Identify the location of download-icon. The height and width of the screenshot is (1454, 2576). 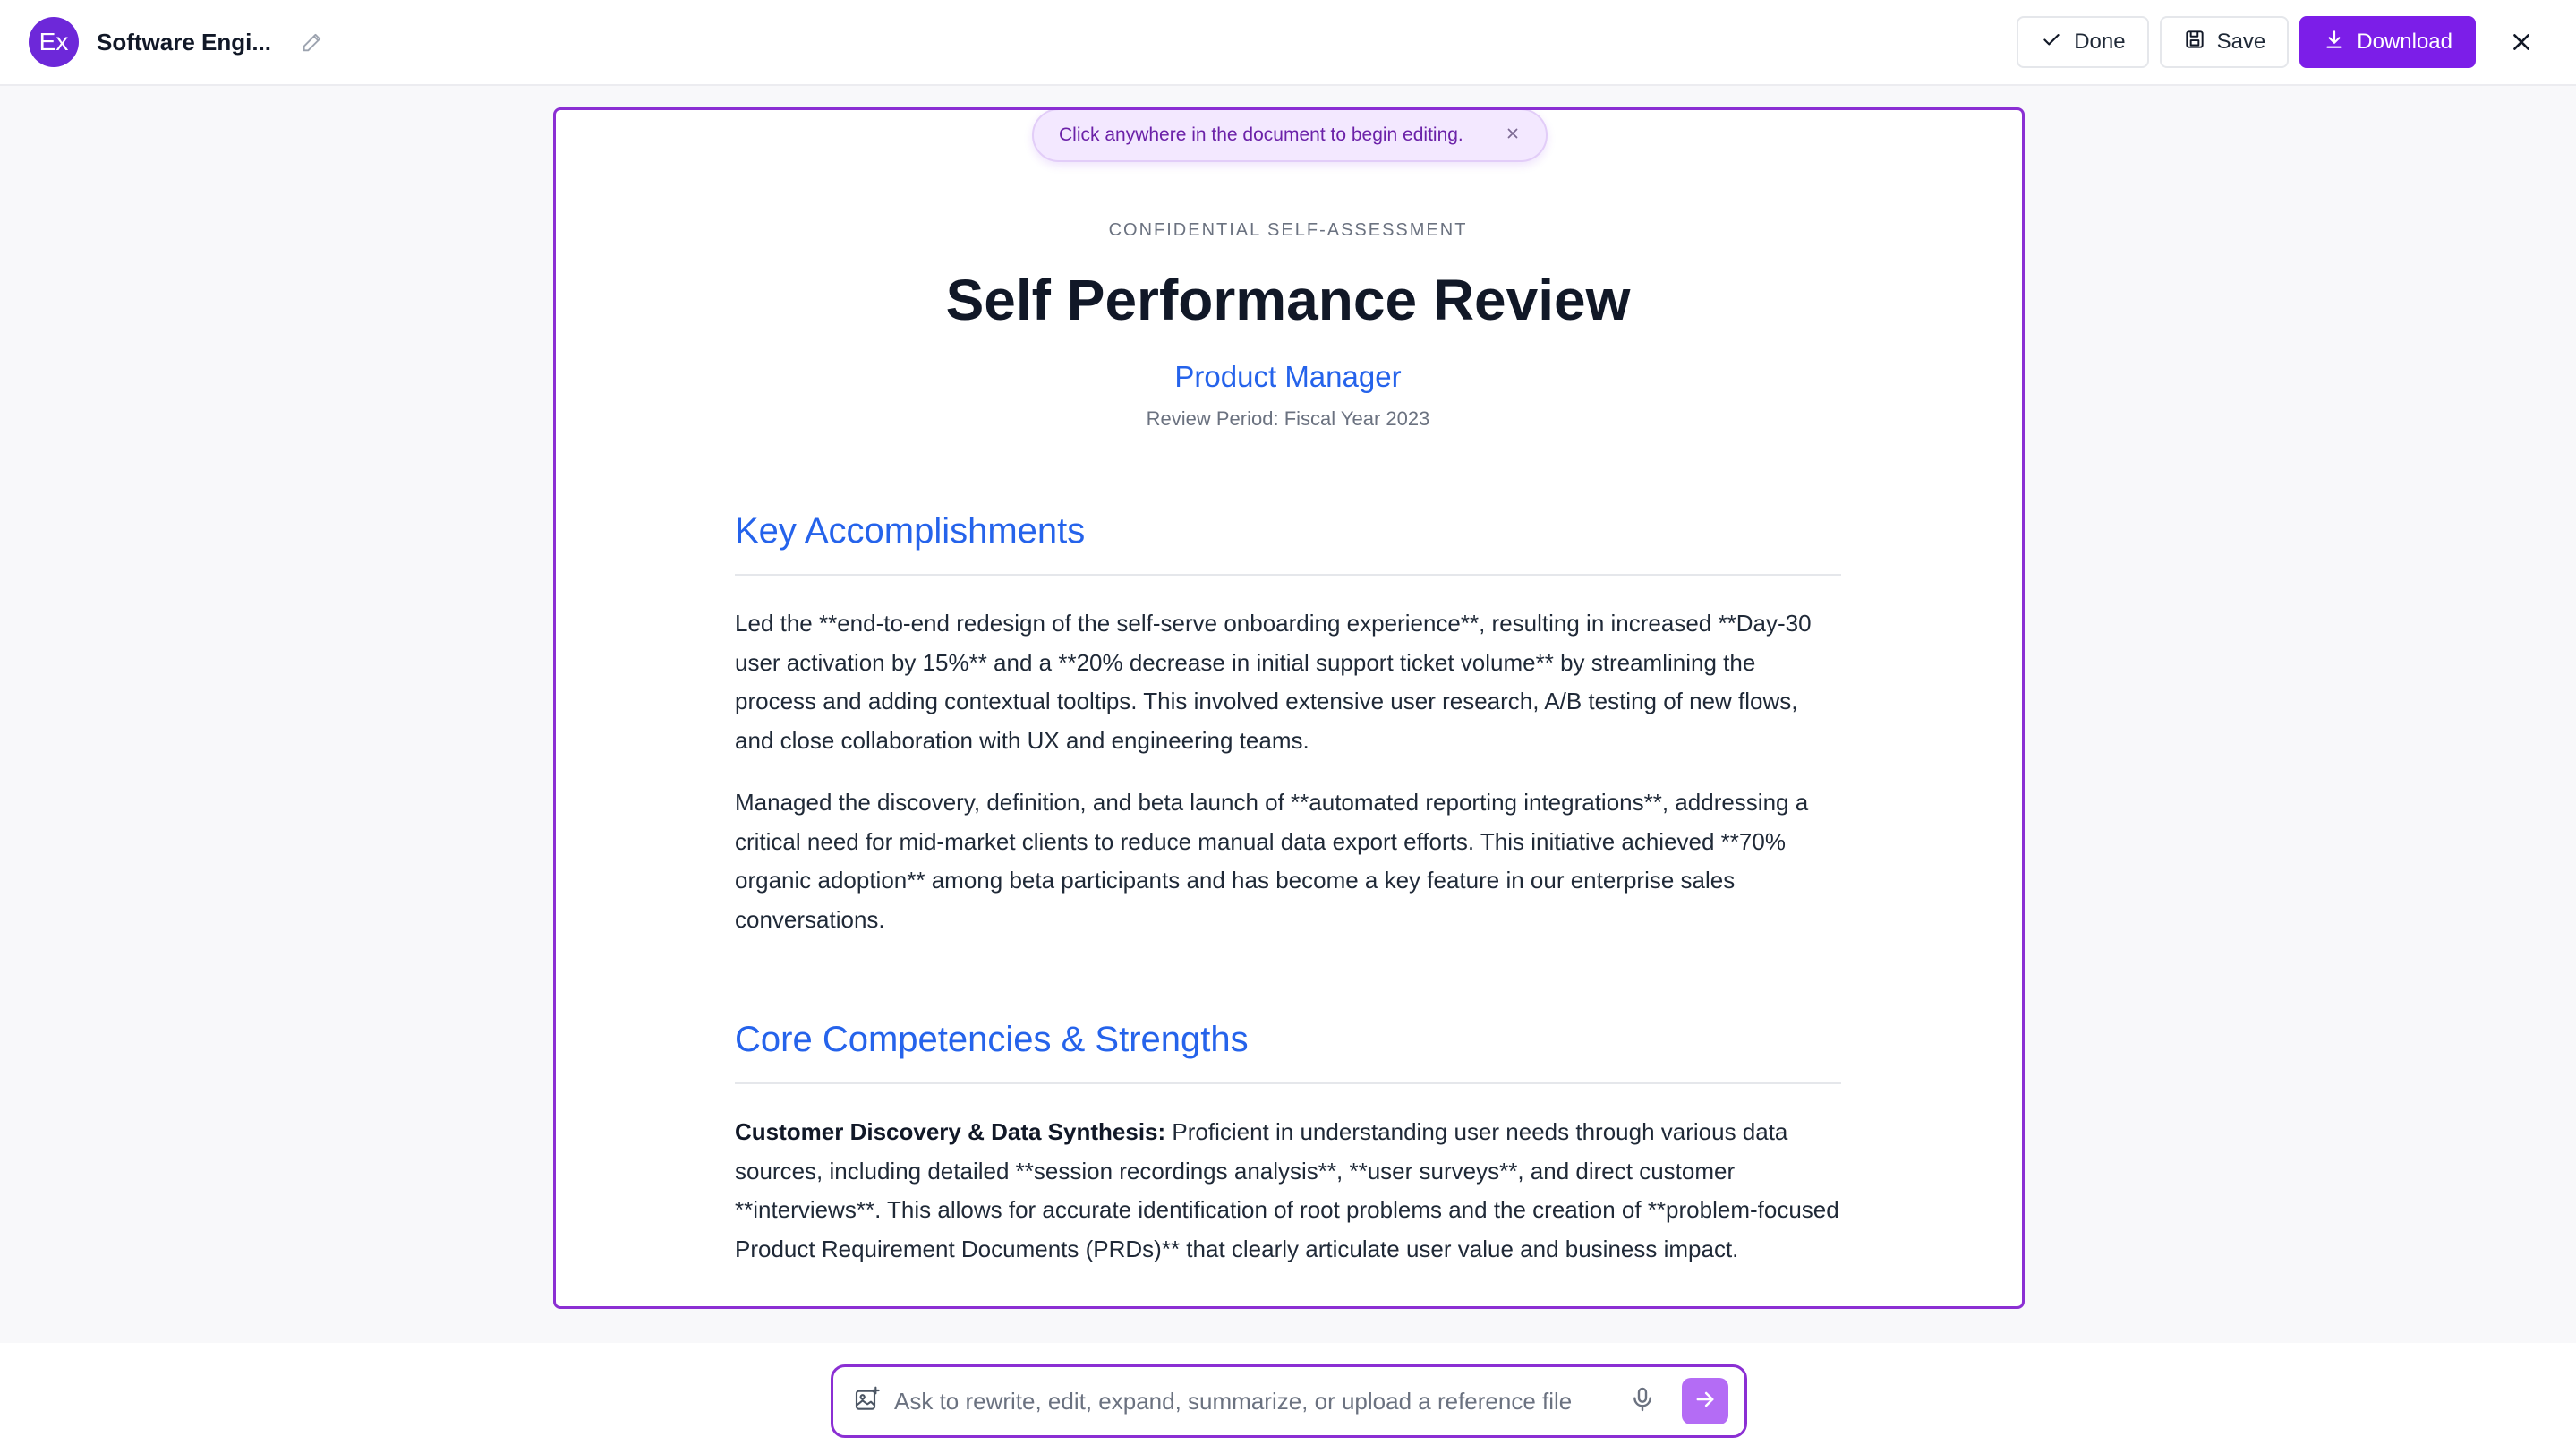
(2334, 42).